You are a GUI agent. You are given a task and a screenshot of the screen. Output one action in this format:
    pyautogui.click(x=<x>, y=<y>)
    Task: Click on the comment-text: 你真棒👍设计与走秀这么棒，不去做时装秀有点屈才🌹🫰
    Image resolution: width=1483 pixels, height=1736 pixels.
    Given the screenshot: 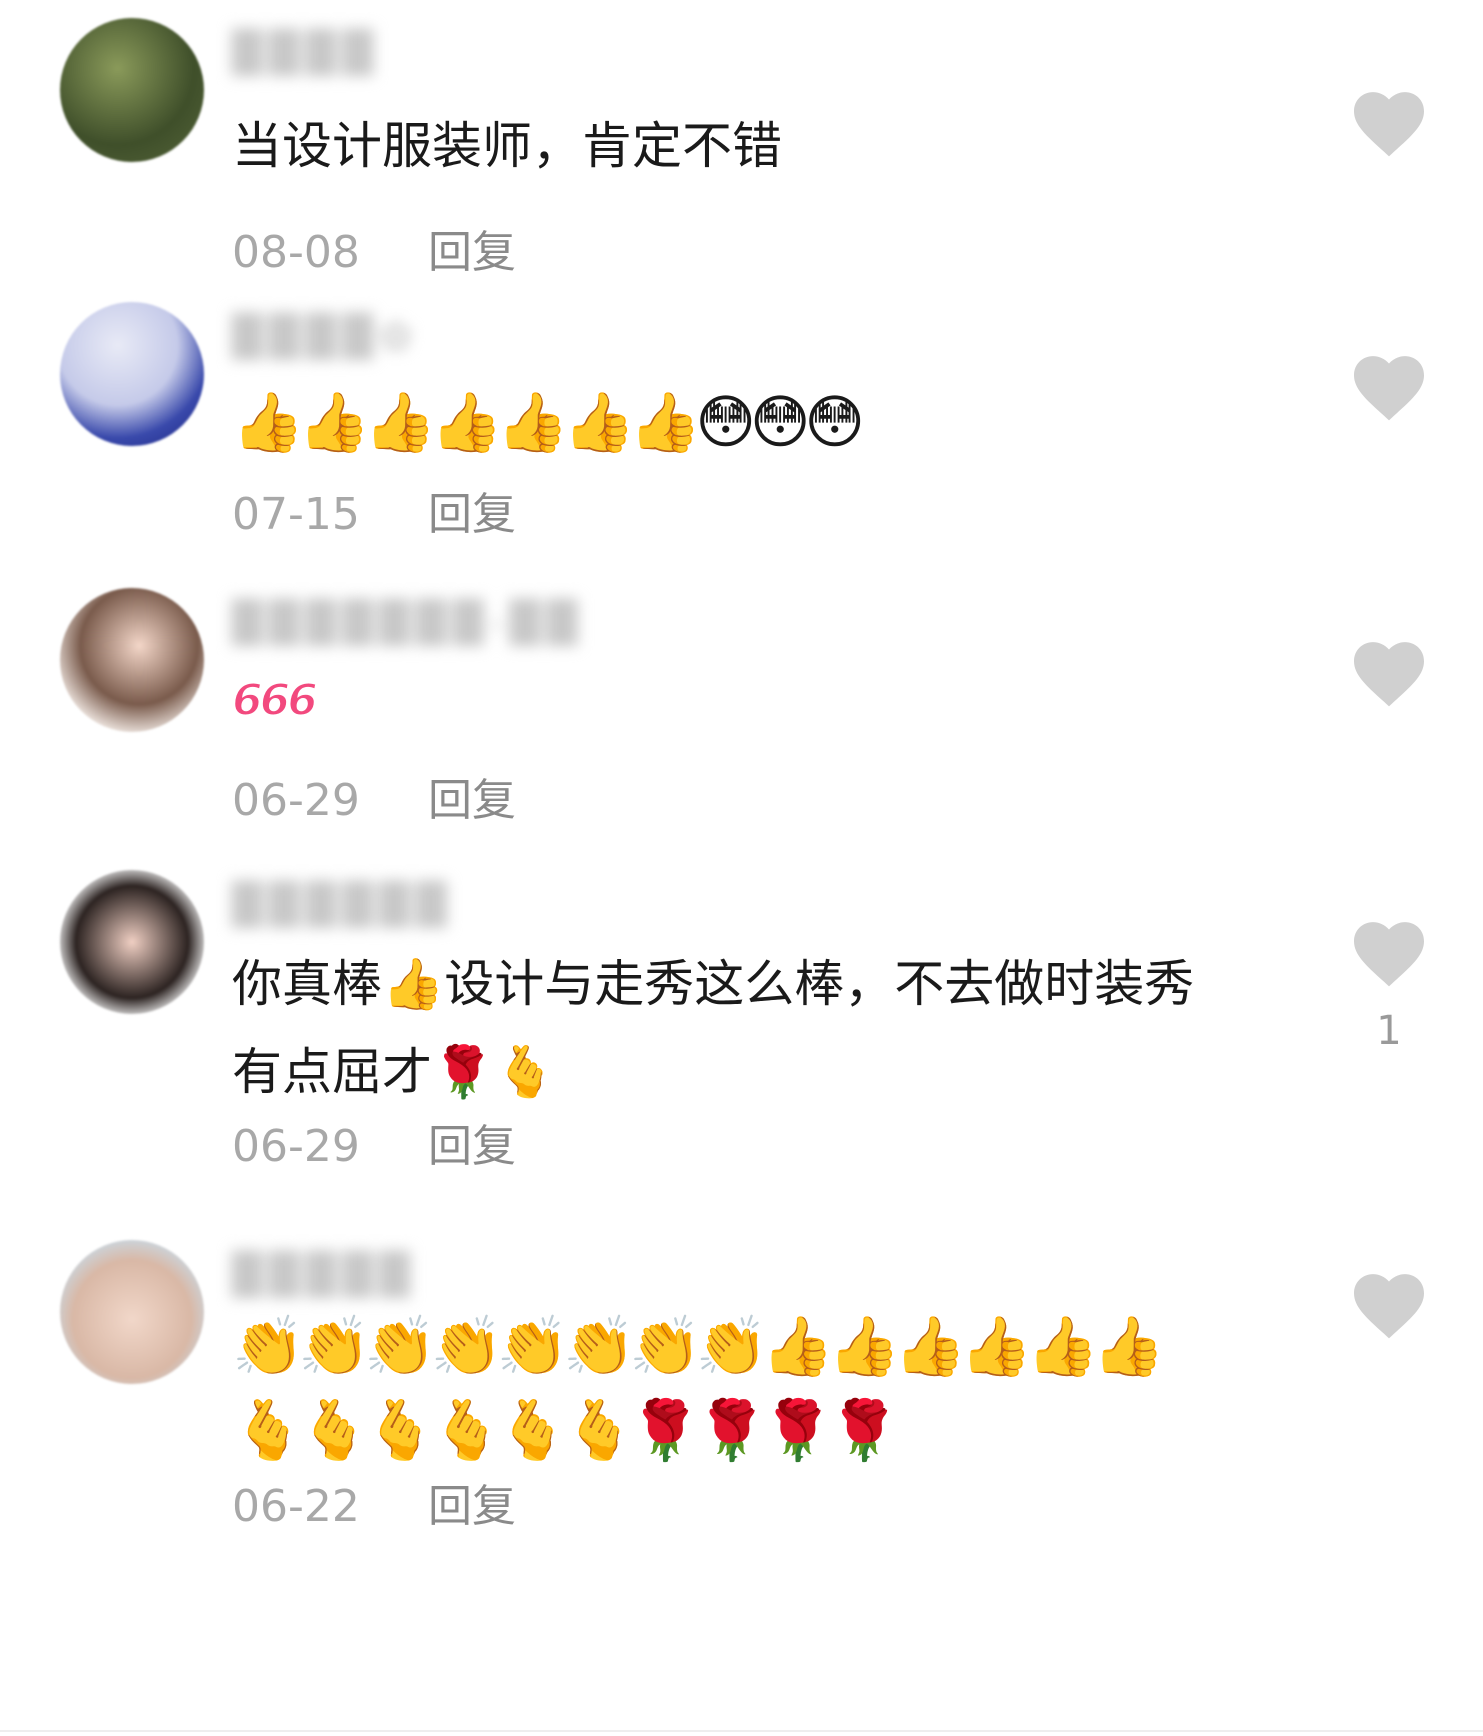 What is the action you would take?
    pyautogui.click(x=713, y=1028)
    